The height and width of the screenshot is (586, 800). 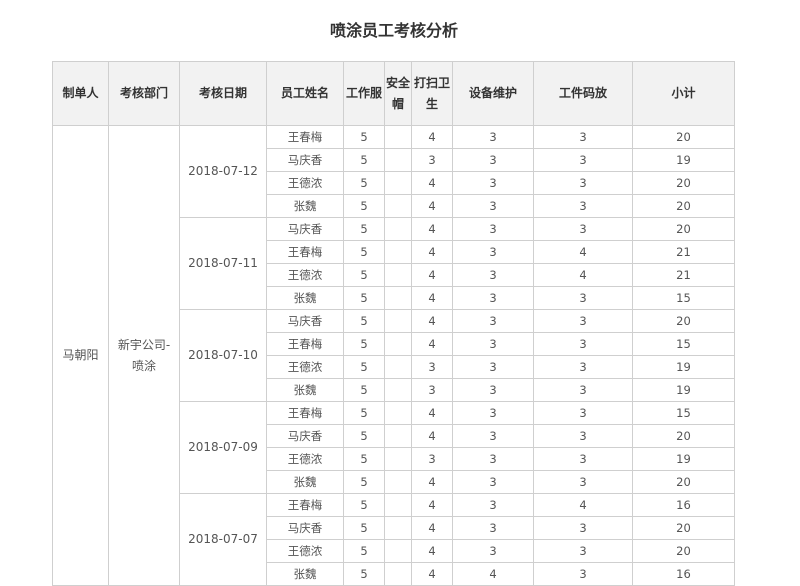 I want to click on subtotal-cell: 21, so click(x=683, y=252).